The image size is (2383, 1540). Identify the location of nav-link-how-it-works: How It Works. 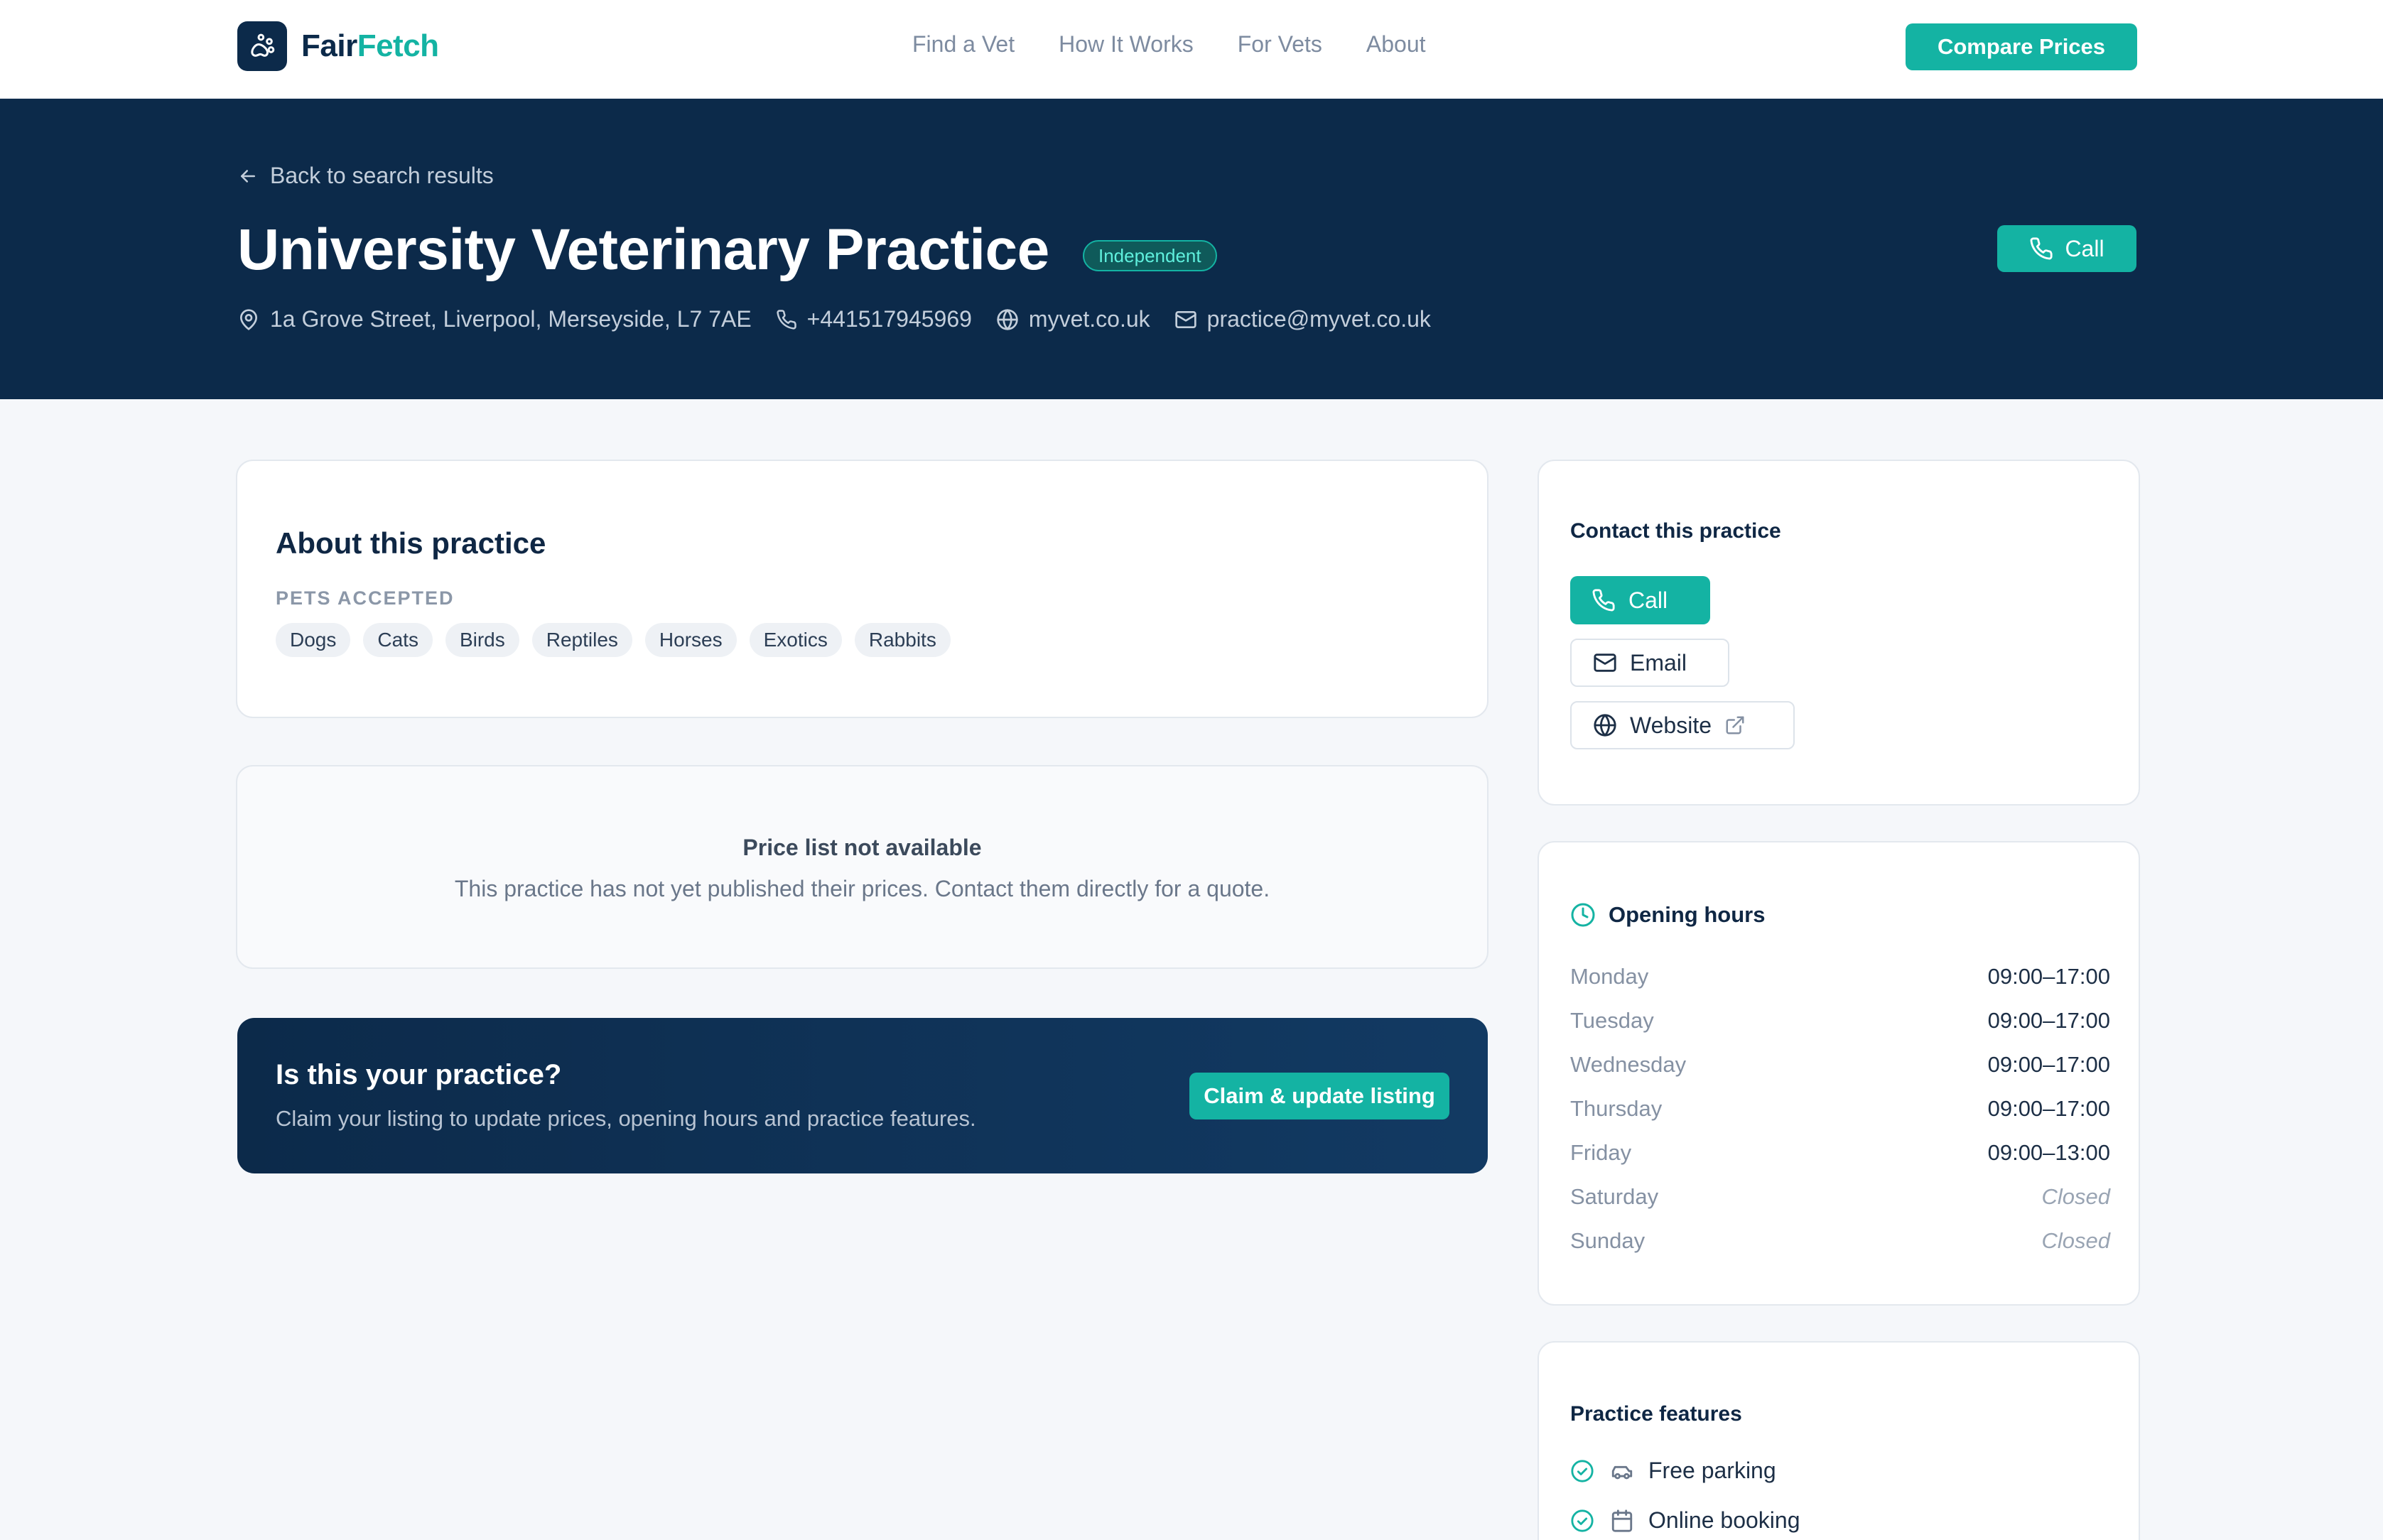
(1126, 45).